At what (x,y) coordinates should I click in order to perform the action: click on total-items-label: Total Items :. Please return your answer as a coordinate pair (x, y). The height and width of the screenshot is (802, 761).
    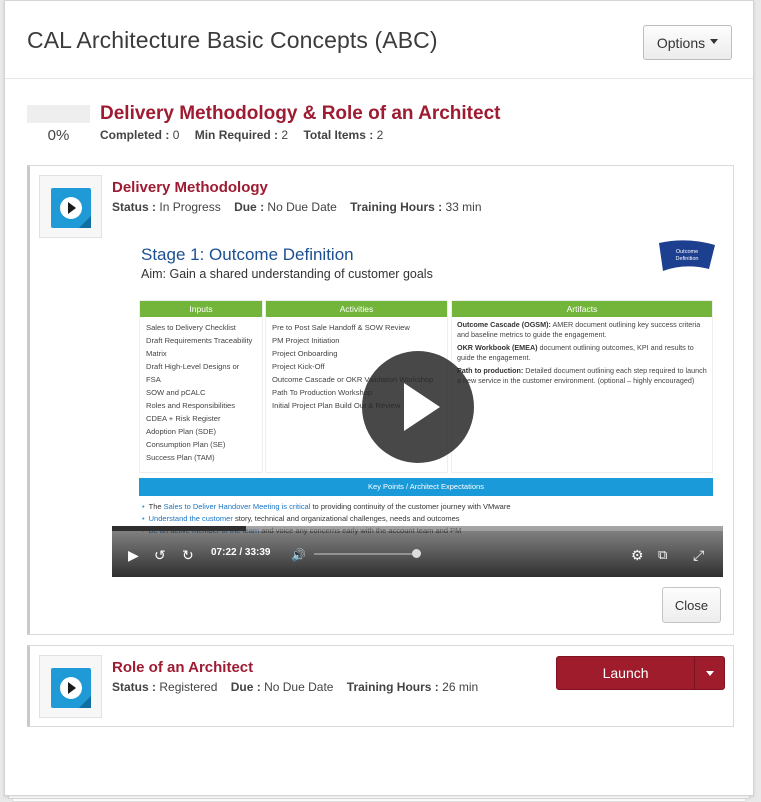
    Looking at the image, I should click on (338, 135).